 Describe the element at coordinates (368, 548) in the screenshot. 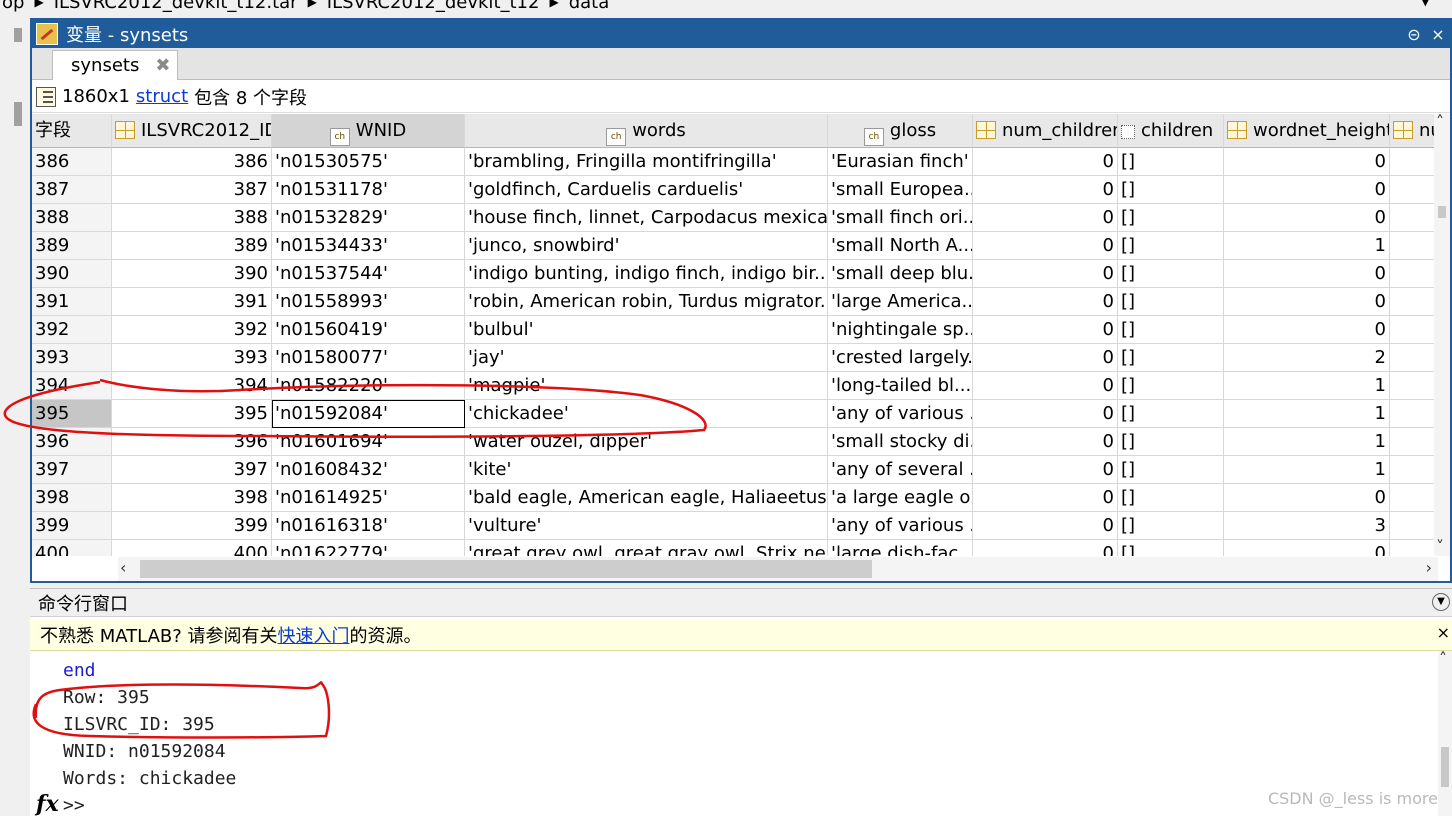

I see `table-cell: 'n01622779'` at that location.